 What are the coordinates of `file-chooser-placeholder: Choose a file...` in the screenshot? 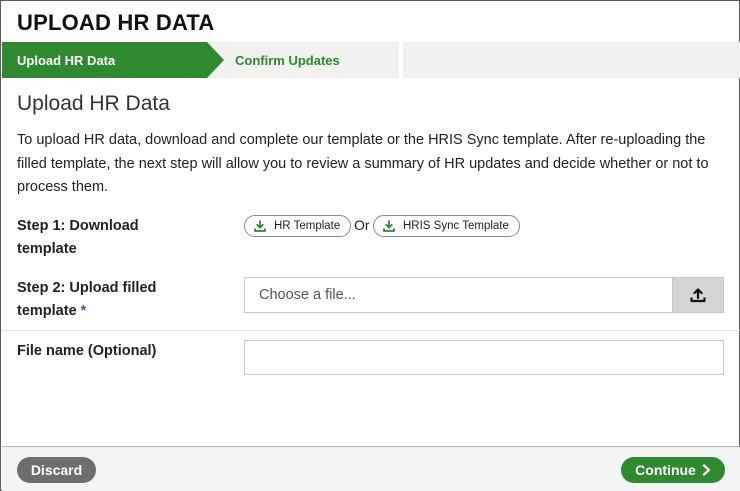 It's located at (307, 295).